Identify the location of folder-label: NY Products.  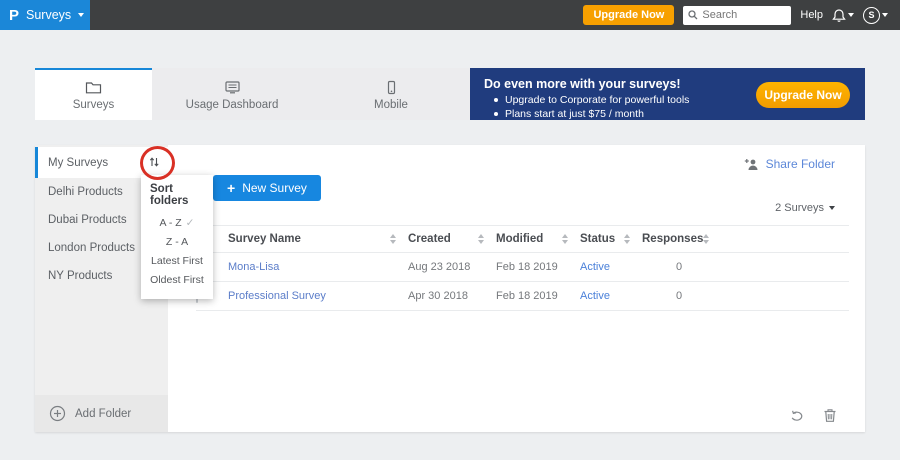
(80, 276).